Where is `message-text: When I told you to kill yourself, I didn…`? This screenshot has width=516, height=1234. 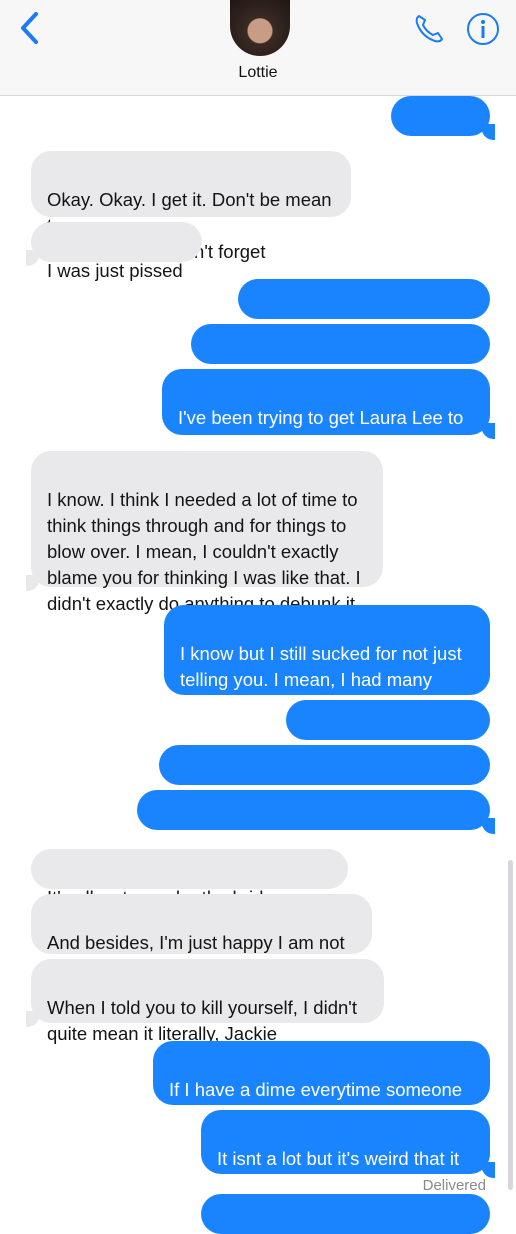
message-text: When I told you to kill yourself, I didn… is located at coordinates (202, 1020).